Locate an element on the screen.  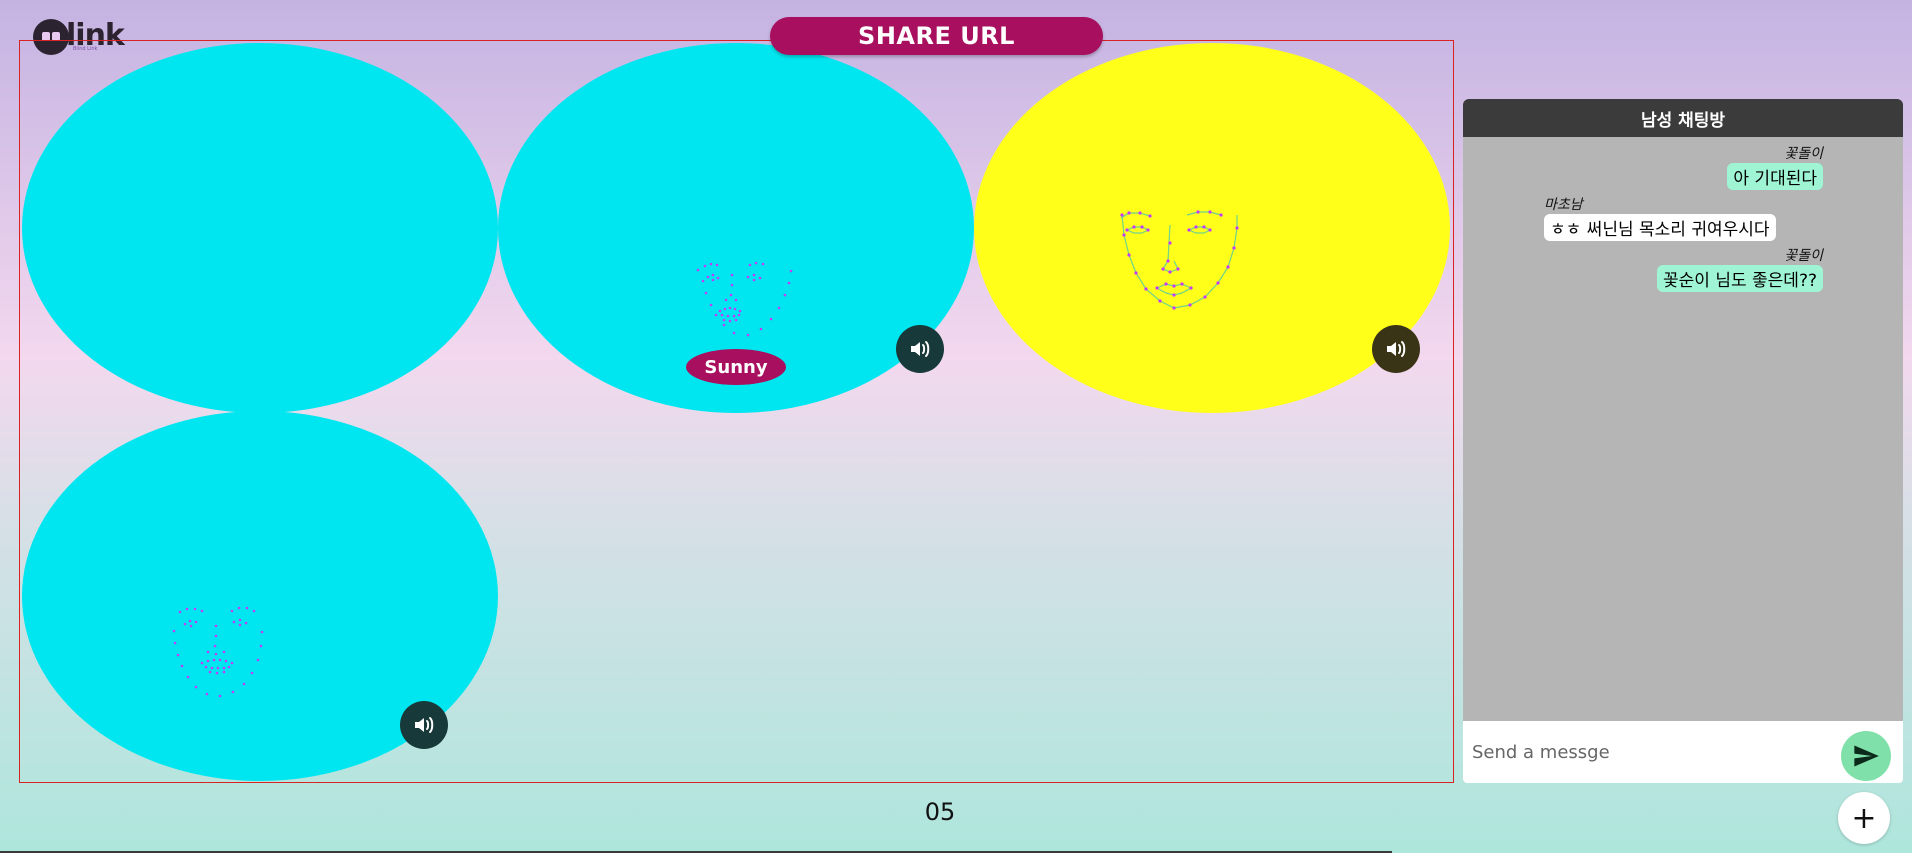
send-button is located at coordinates (1866, 756).